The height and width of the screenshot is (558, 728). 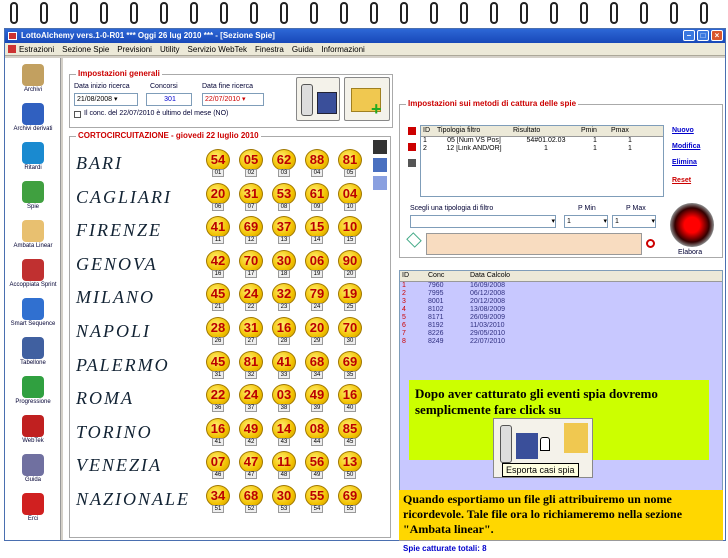 What do you see at coordinates (561, 302) in the screenshot?
I see `table-row: 3 8001 20/12/2008` at bounding box center [561, 302].